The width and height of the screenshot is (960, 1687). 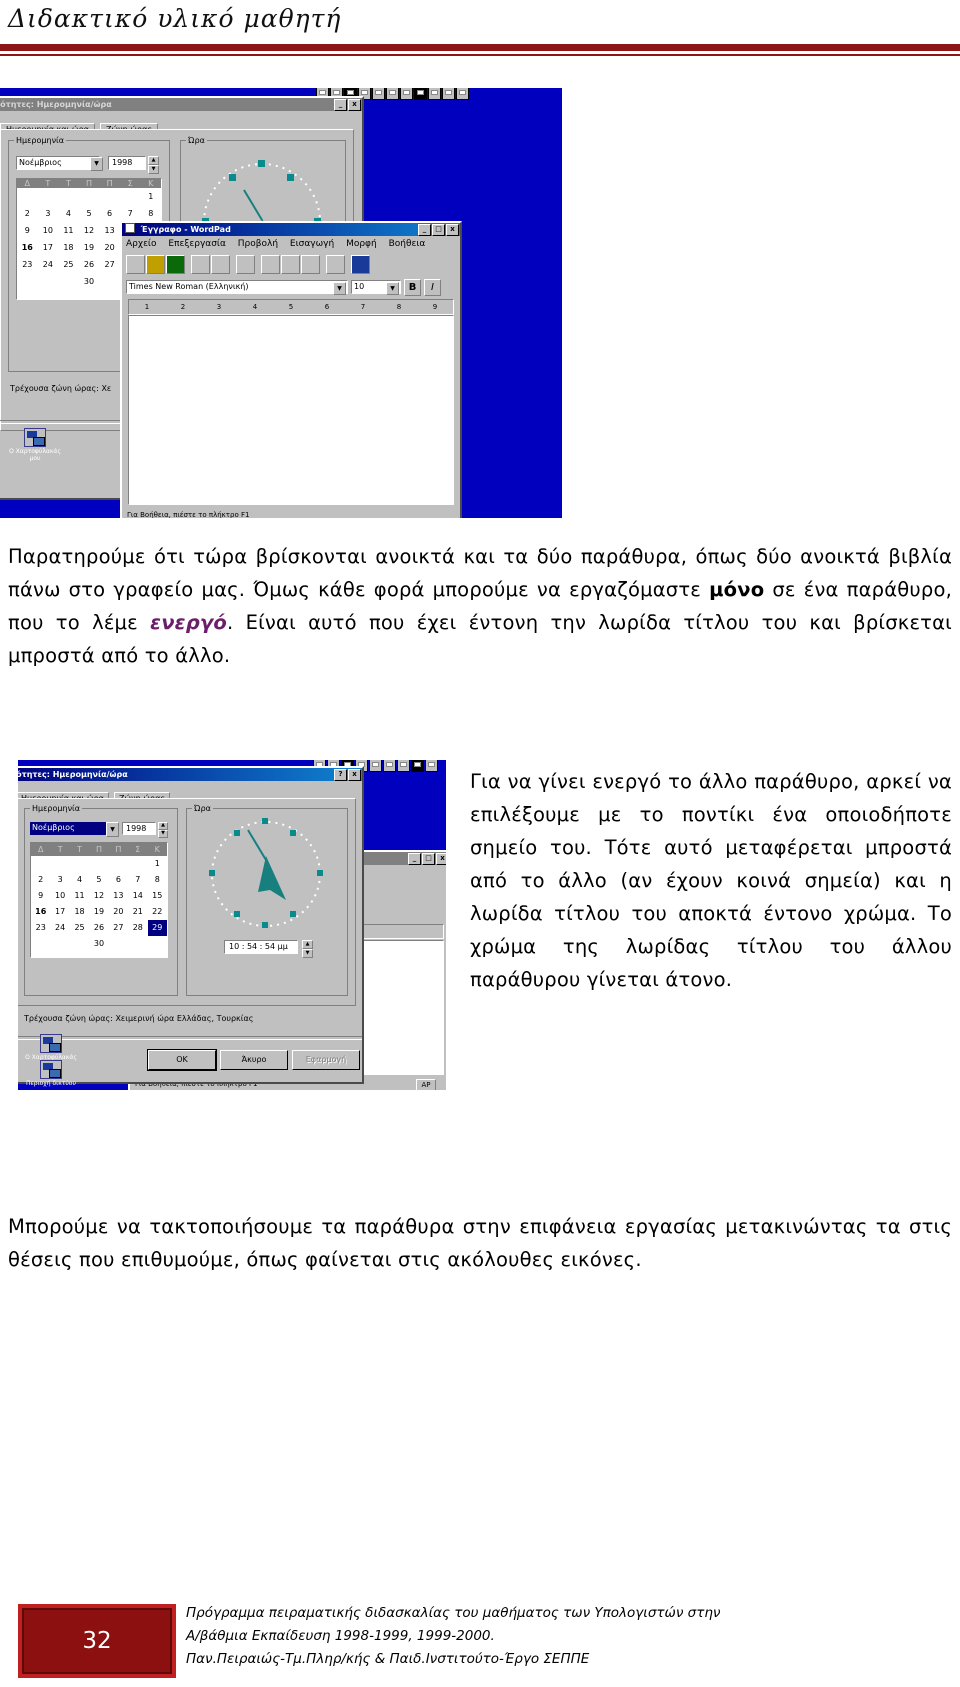 I want to click on calendar-day: 12, so click(x=89, y=230).